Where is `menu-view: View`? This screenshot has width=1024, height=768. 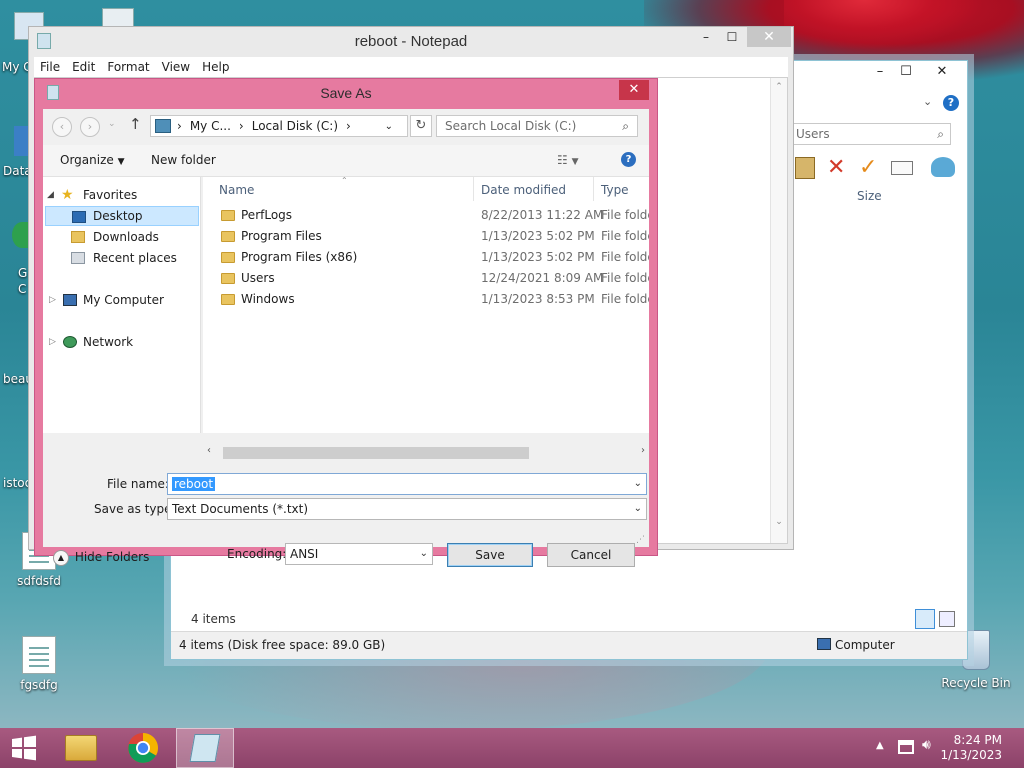 menu-view: View is located at coordinates (176, 67).